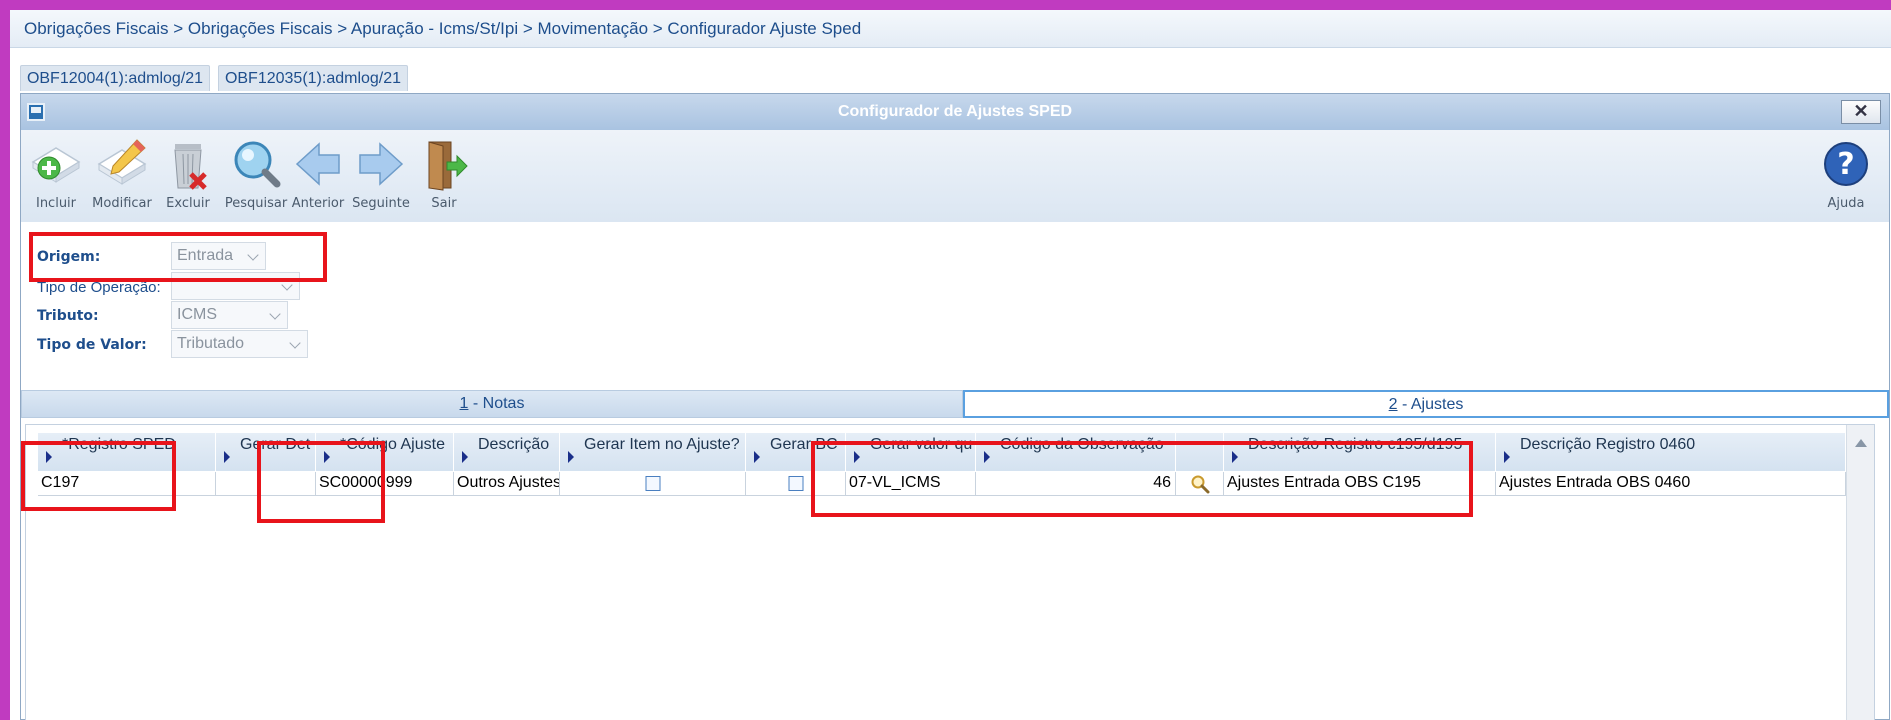  What do you see at coordinates (188, 203) in the screenshot?
I see `excluir-label: Excluir` at bounding box center [188, 203].